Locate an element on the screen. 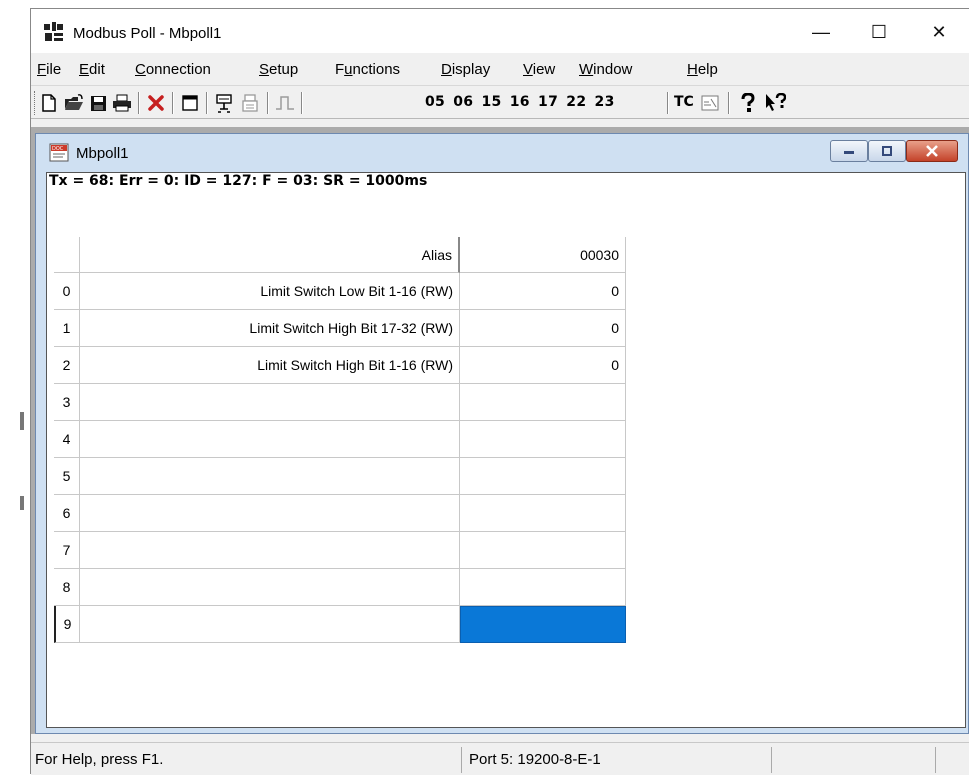 The height and width of the screenshot is (775, 969). context-help-icon is located at coordinates (775, 103).